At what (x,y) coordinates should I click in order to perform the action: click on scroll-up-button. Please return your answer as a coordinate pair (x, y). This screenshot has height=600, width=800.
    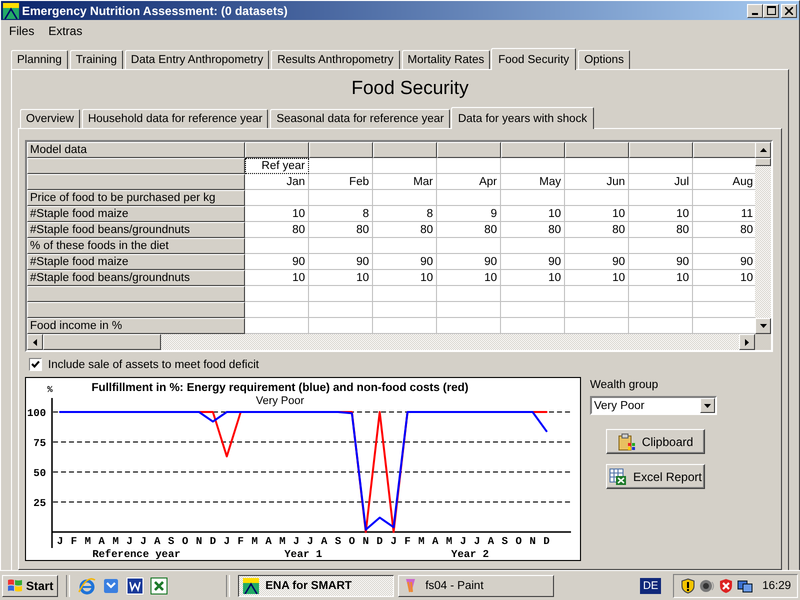
    Looking at the image, I should click on (763, 150).